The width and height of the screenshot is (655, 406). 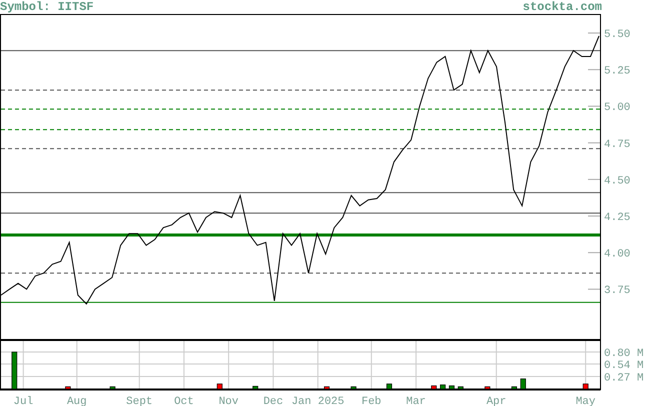 What do you see at coordinates (617, 35) in the screenshot?
I see `axis-label: 5.50` at bounding box center [617, 35].